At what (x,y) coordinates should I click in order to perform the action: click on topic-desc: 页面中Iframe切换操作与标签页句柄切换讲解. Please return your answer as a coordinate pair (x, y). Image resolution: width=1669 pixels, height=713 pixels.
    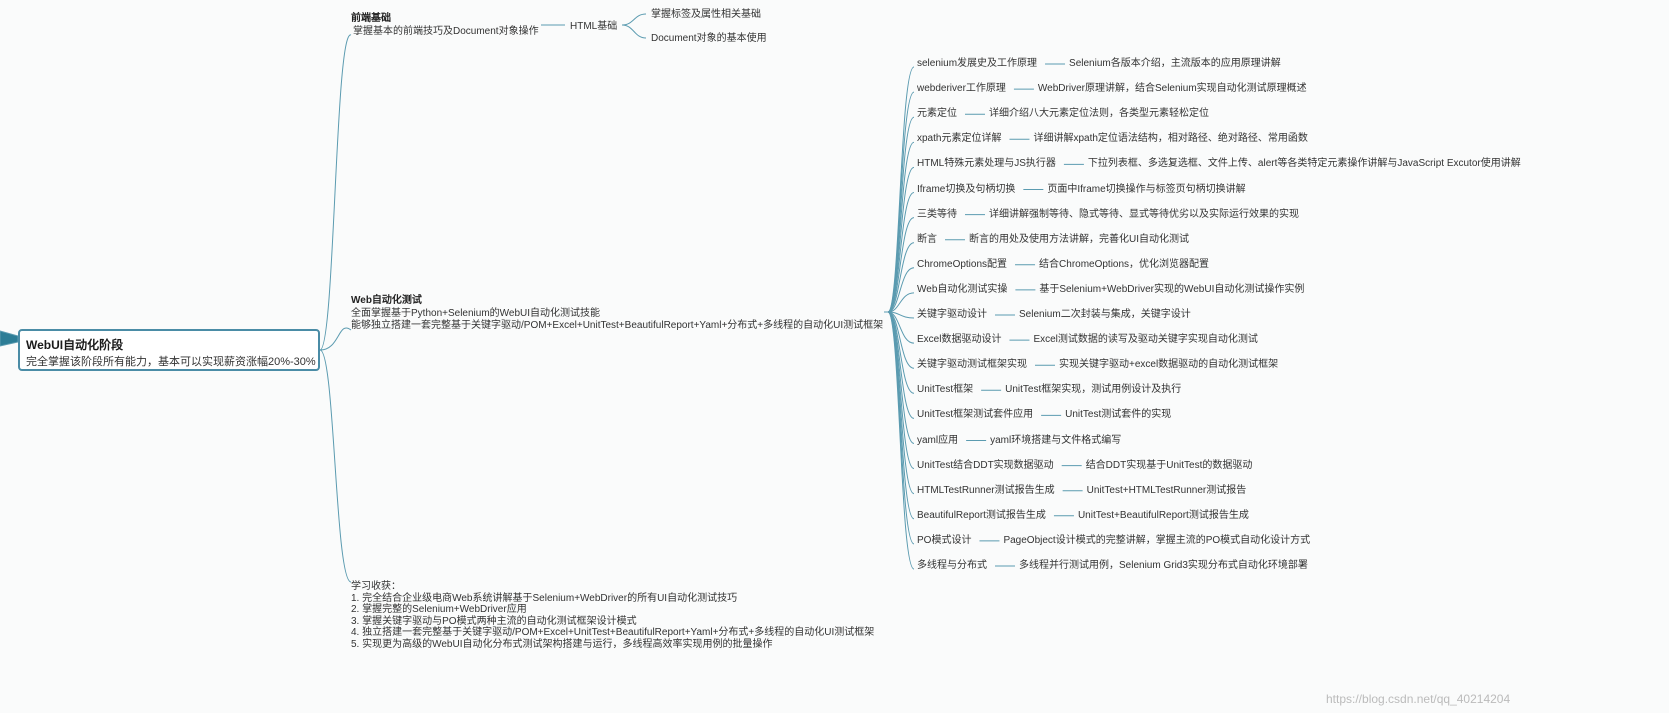
    Looking at the image, I should click on (1146, 189).